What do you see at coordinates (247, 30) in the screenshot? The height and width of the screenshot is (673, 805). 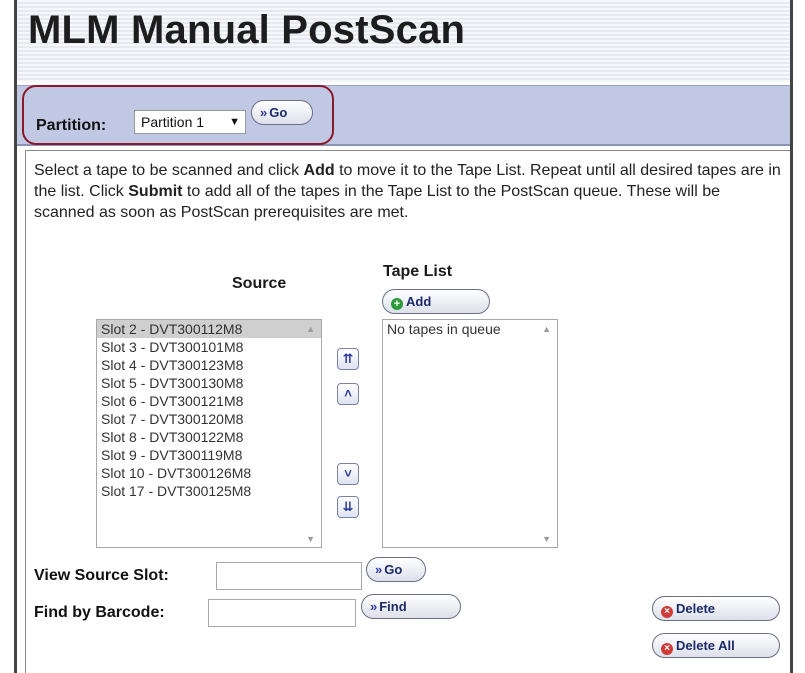 I see `page-title: MLM Manual PostScan` at bounding box center [247, 30].